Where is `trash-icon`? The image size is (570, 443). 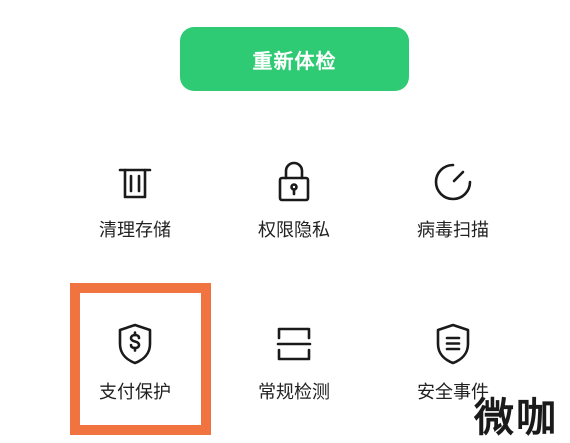 trash-icon is located at coordinates (135, 182).